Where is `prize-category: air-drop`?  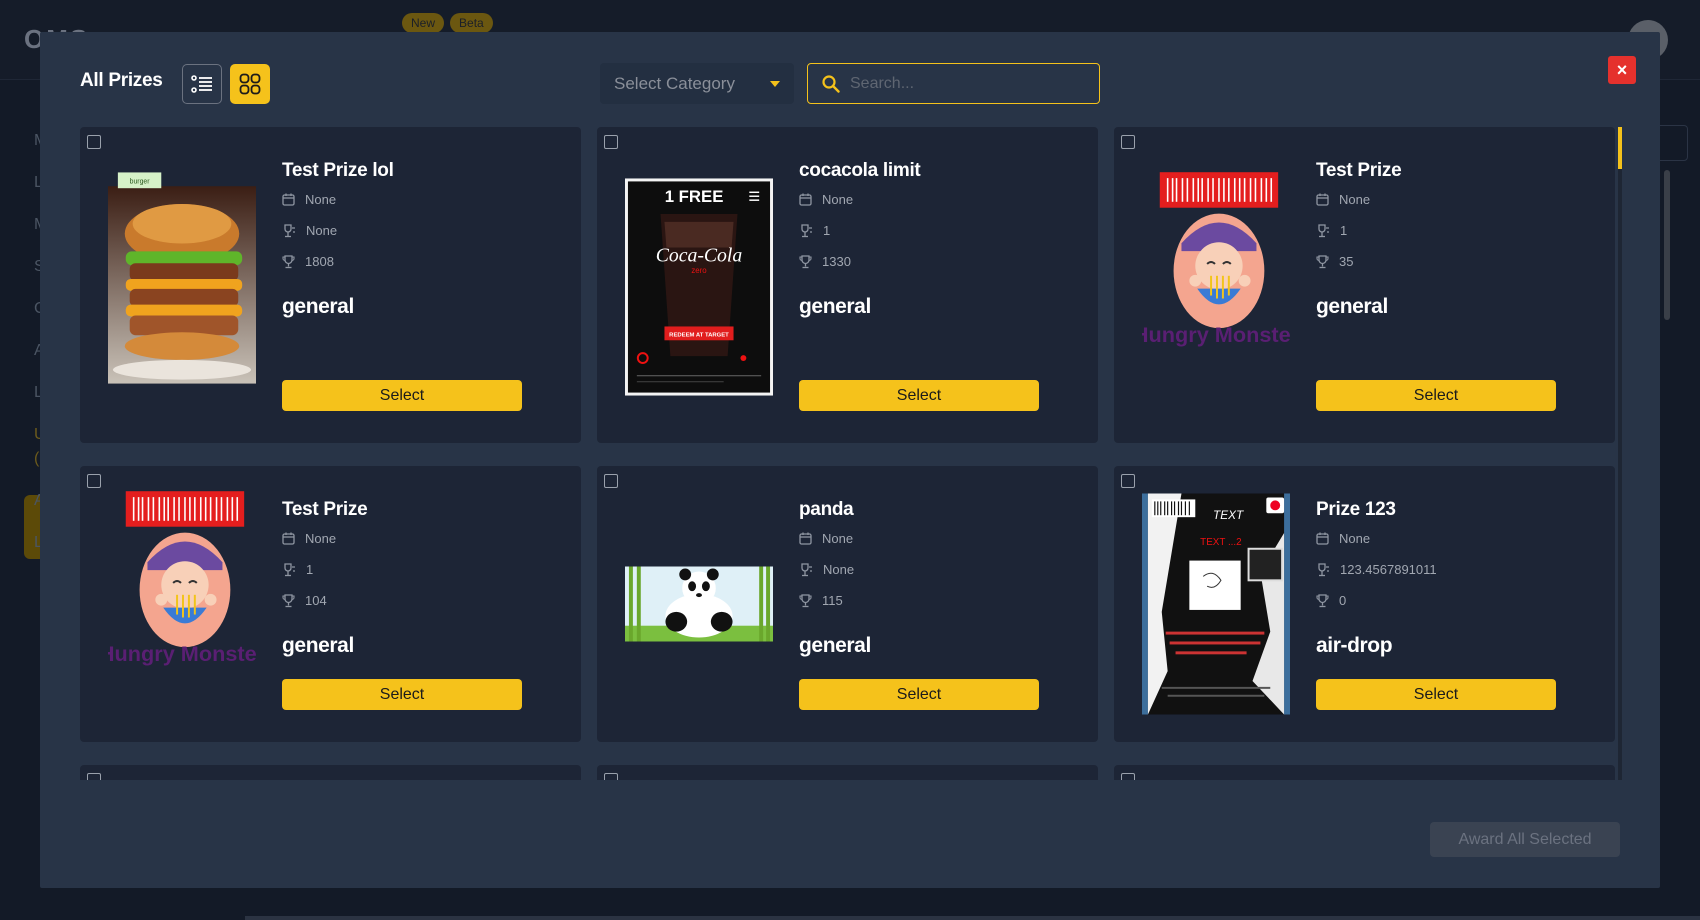 prize-category: air-drop is located at coordinates (1354, 645).